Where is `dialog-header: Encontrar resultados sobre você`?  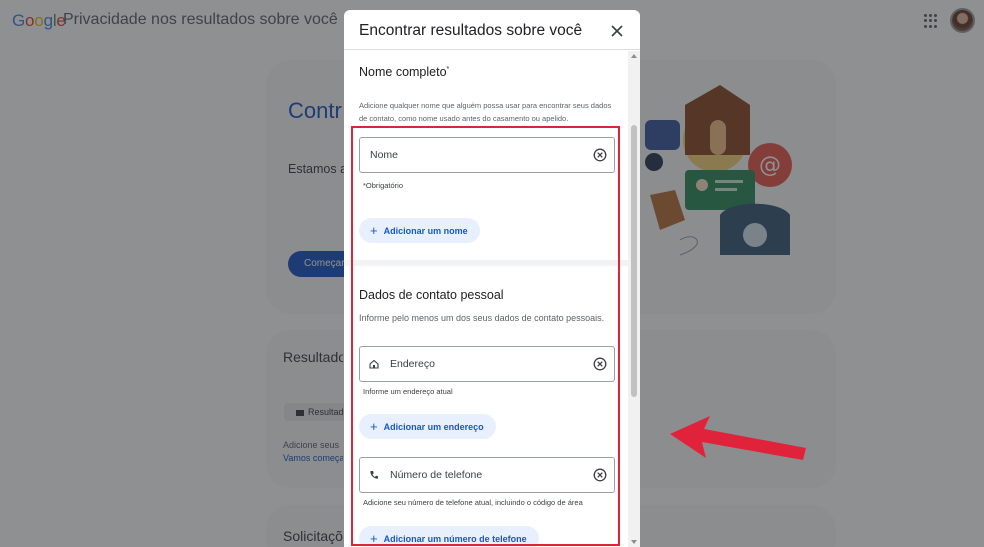 dialog-header: Encontrar resultados sobre você is located at coordinates (492, 30).